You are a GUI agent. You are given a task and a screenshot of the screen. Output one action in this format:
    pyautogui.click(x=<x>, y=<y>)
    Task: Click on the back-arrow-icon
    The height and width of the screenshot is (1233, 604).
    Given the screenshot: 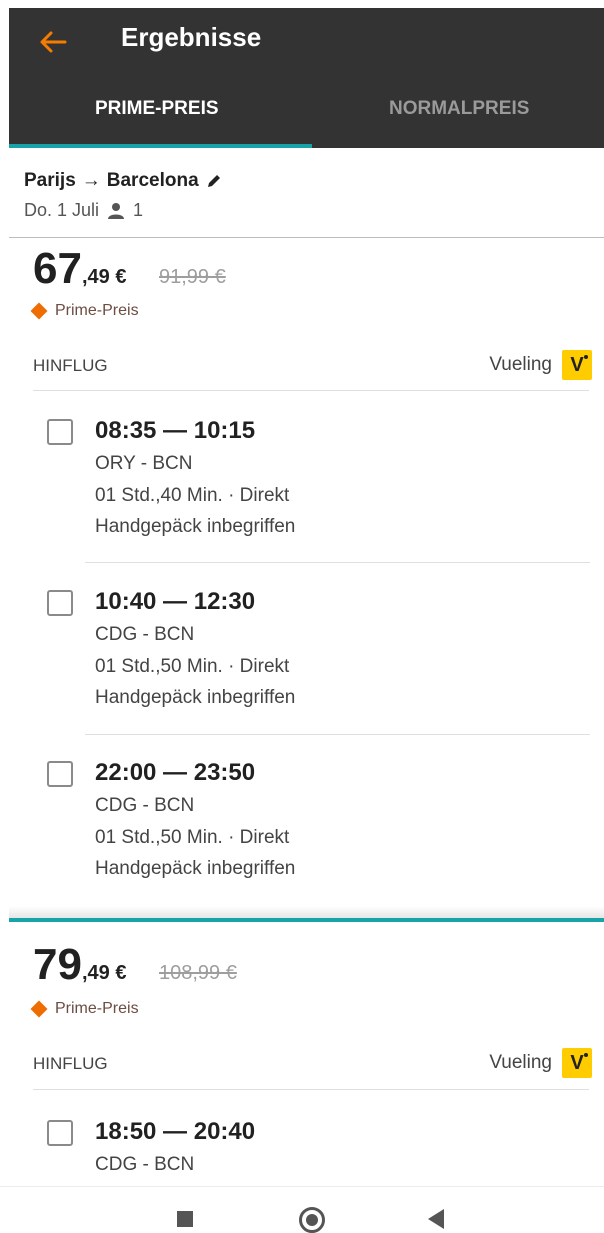 What is the action you would take?
    pyautogui.click(x=53, y=42)
    